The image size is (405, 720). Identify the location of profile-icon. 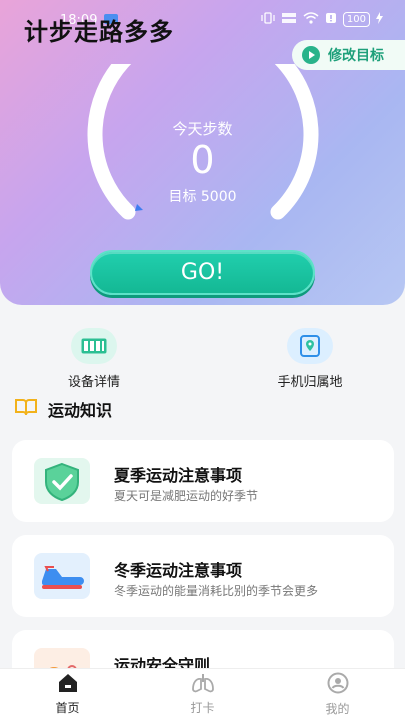
(338, 685).